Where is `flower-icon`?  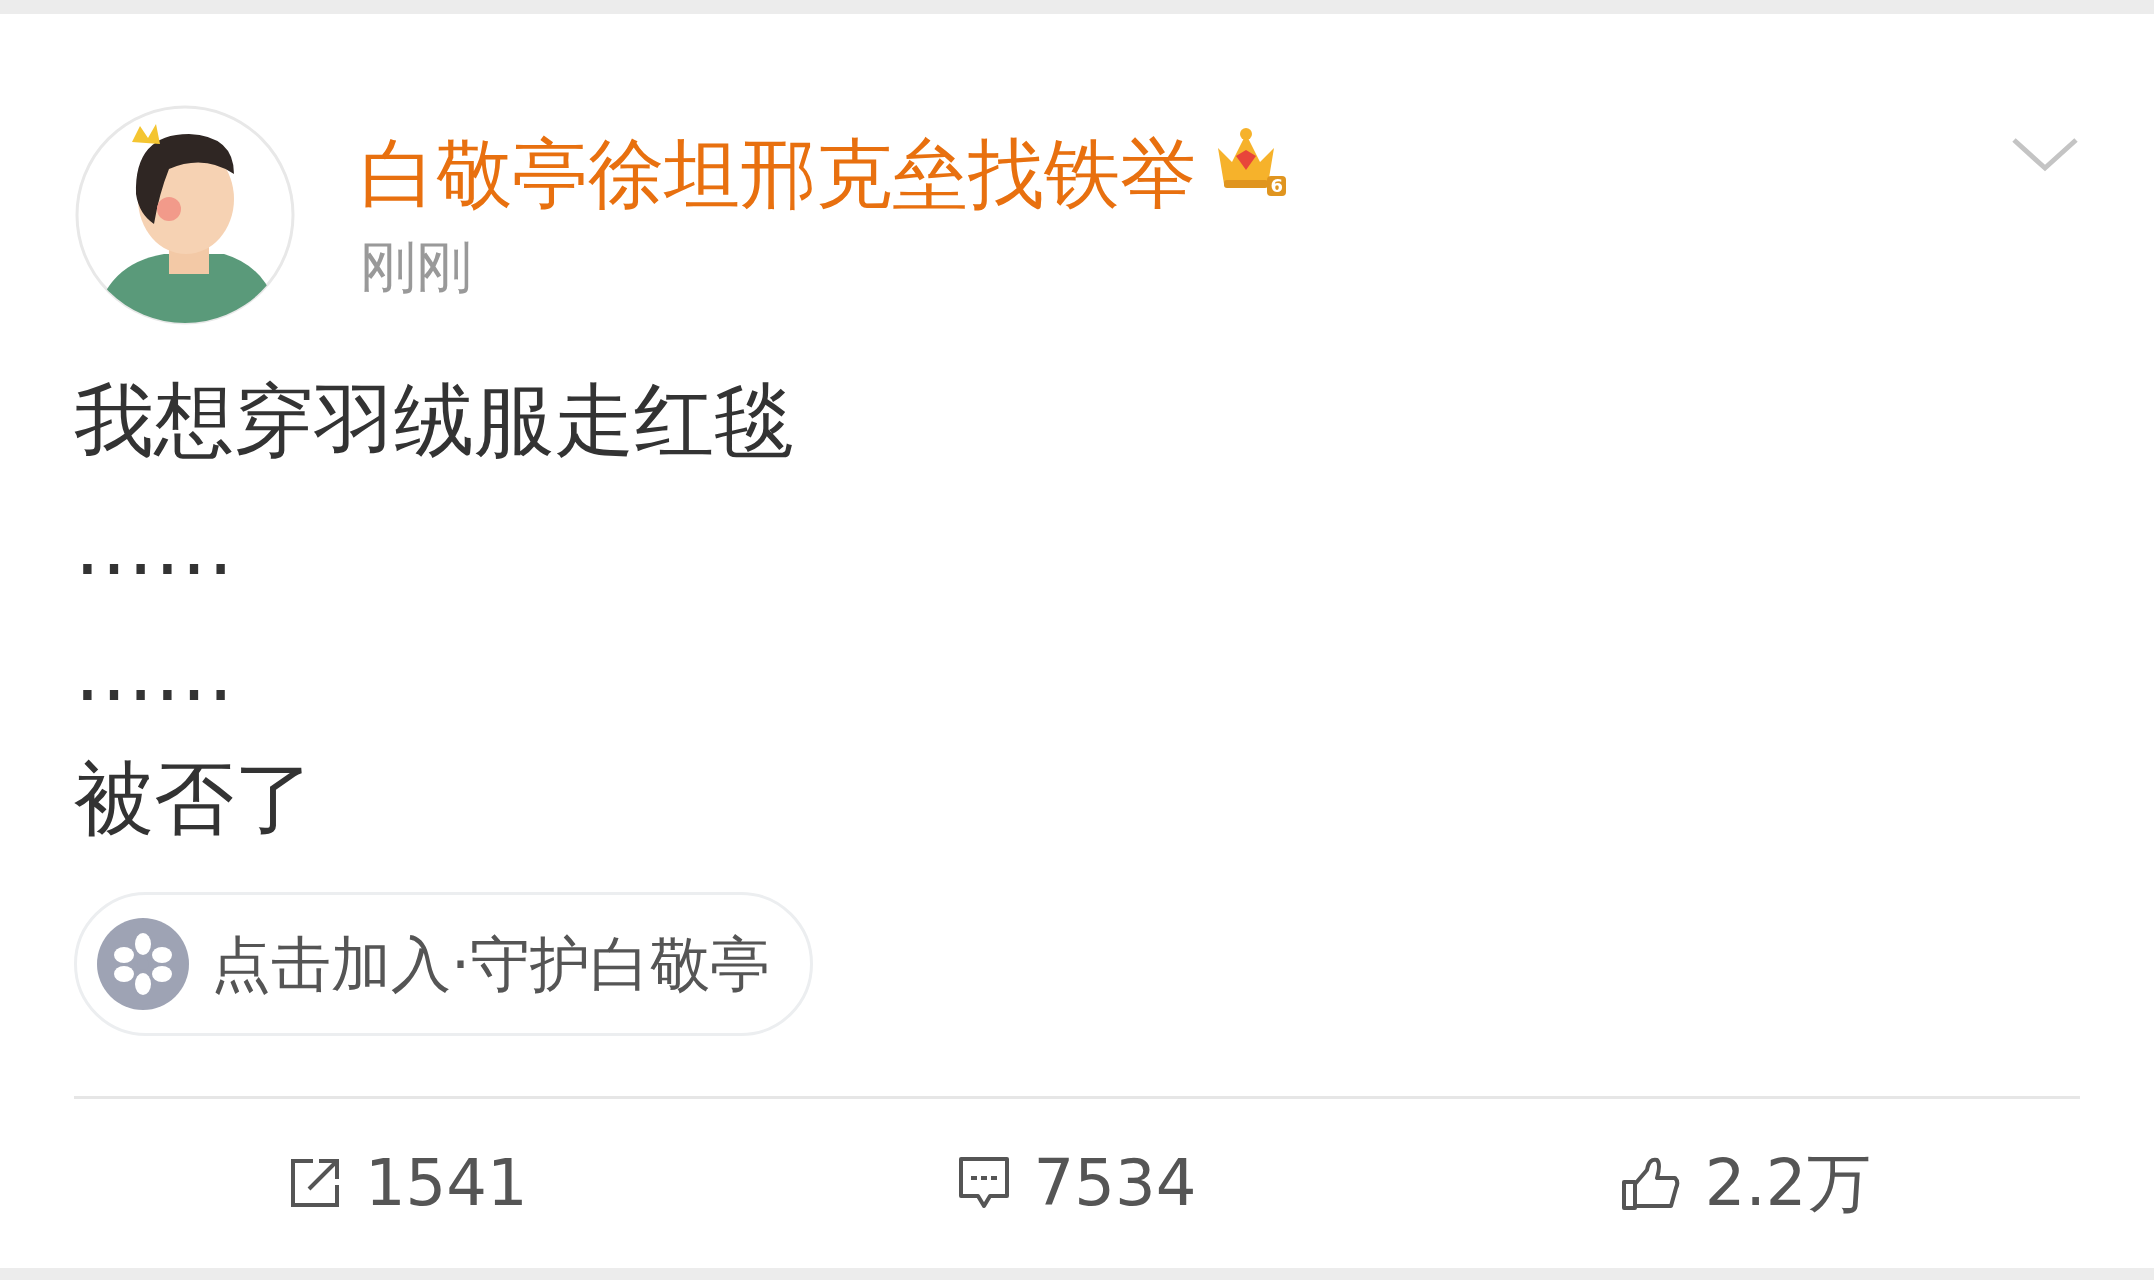
flower-icon is located at coordinates (143, 963).